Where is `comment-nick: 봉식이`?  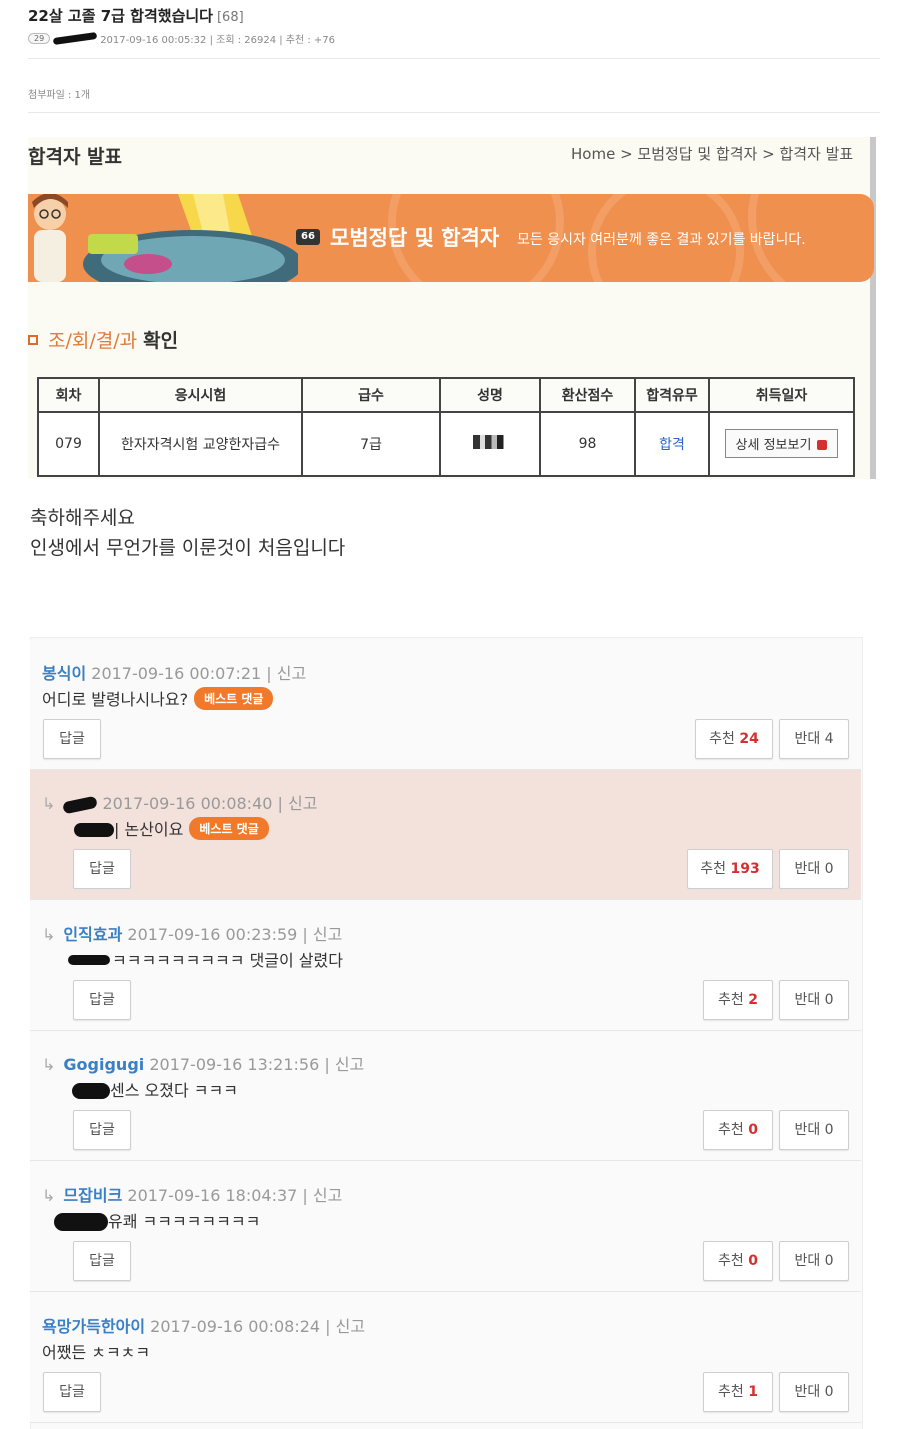 comment-nick: 봉식이 is located at coordinates (64, 673).